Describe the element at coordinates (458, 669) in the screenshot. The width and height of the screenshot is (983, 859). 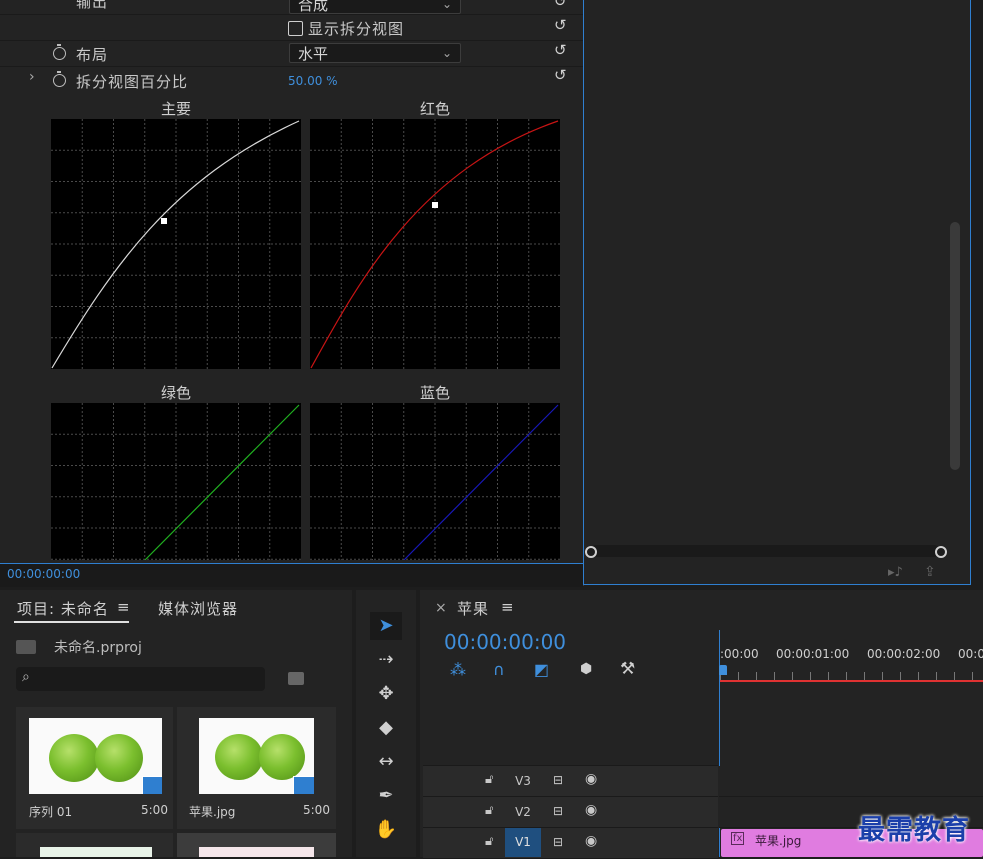
I see `nest-icon: ⁂` at that location.